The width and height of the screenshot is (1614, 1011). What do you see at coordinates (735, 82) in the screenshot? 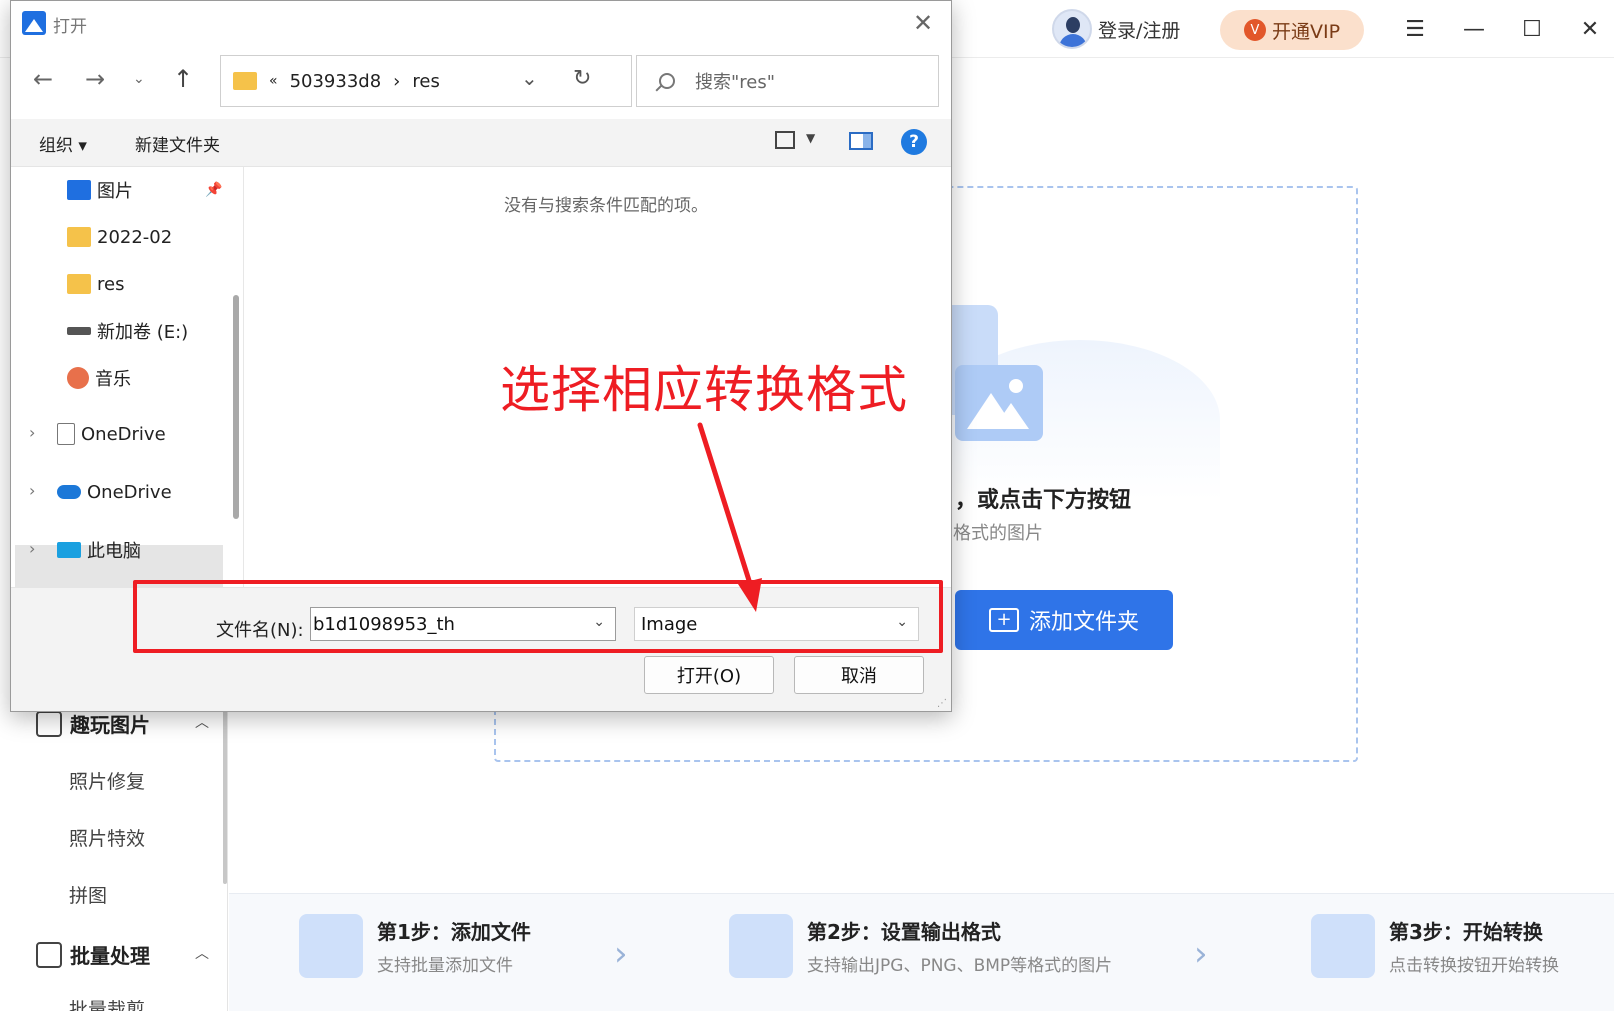
I see `search-placeholder: 搜索"res"` at bounding box center [735, 82].